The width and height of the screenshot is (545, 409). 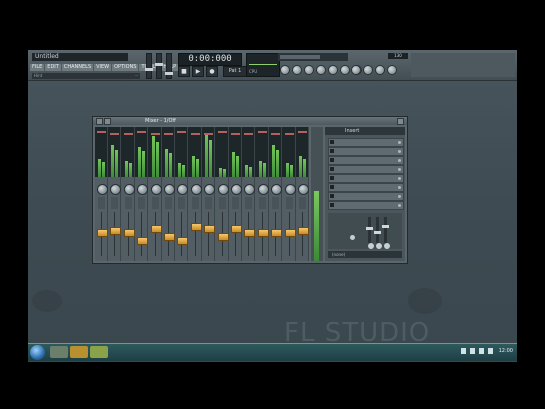 What do you see at coordinates (99, 352) in the screenshot?
I see `taskbar-fl-studio-icon` at bounding box center [99, 352].